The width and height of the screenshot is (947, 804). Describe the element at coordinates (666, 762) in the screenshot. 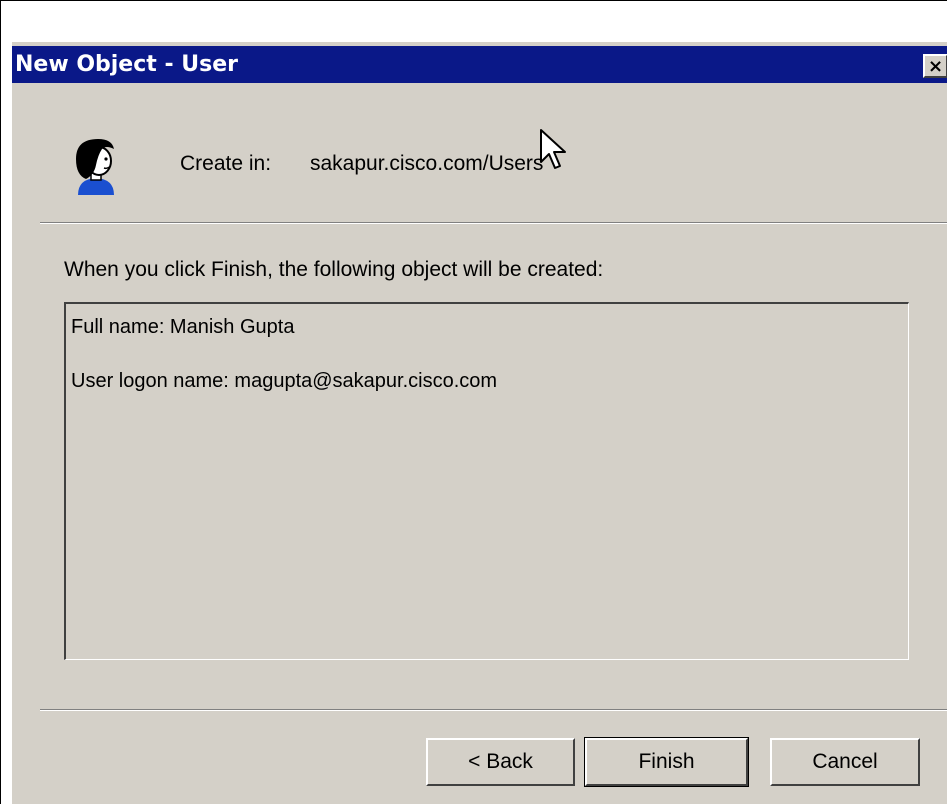

I see `finish-button: Finish` at that location.